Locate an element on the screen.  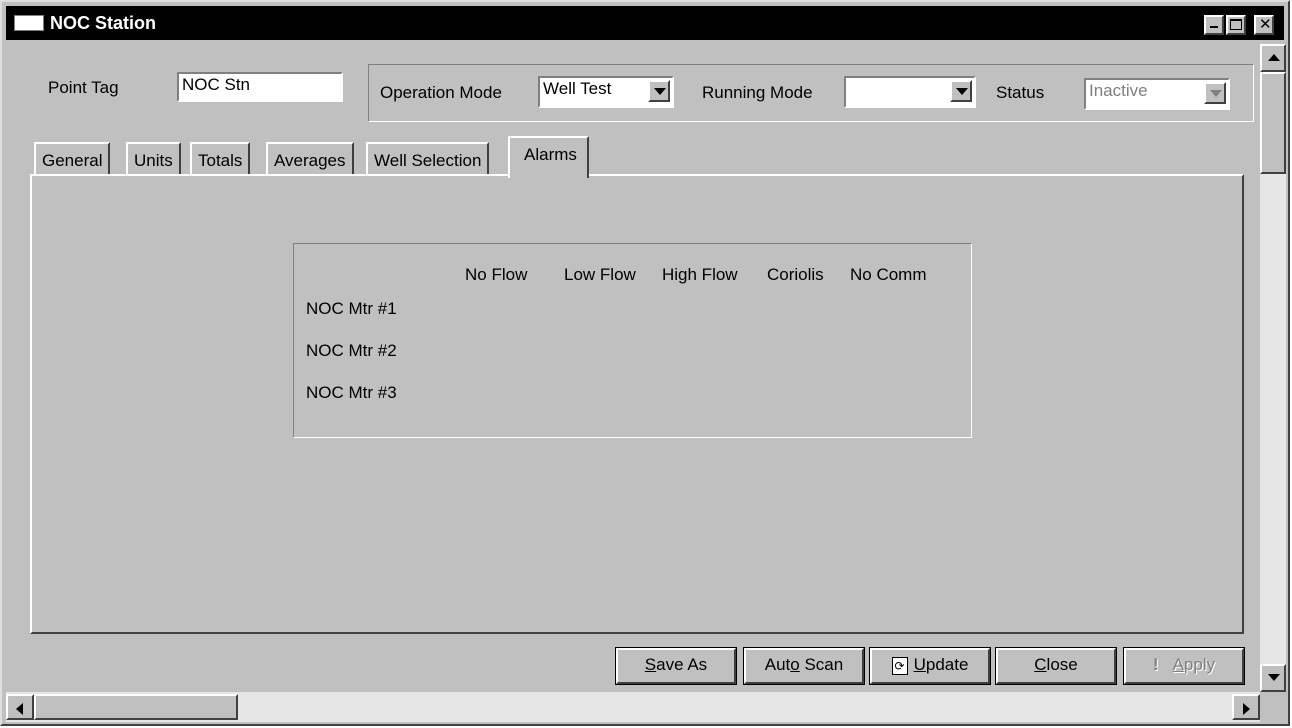
vertical-scroll-thumb is located at coordinates (1273, 123).